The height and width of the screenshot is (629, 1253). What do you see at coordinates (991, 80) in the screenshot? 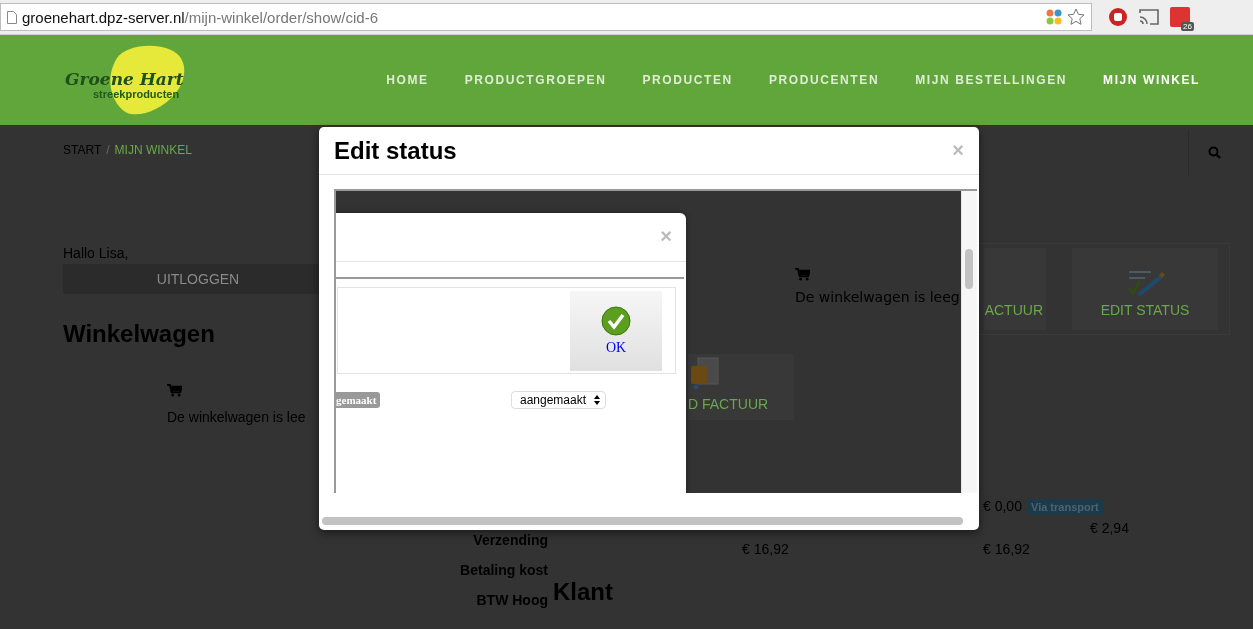
I see `nav-link: MIJN BESTELLINGEN` at bounding box center [991, 80].